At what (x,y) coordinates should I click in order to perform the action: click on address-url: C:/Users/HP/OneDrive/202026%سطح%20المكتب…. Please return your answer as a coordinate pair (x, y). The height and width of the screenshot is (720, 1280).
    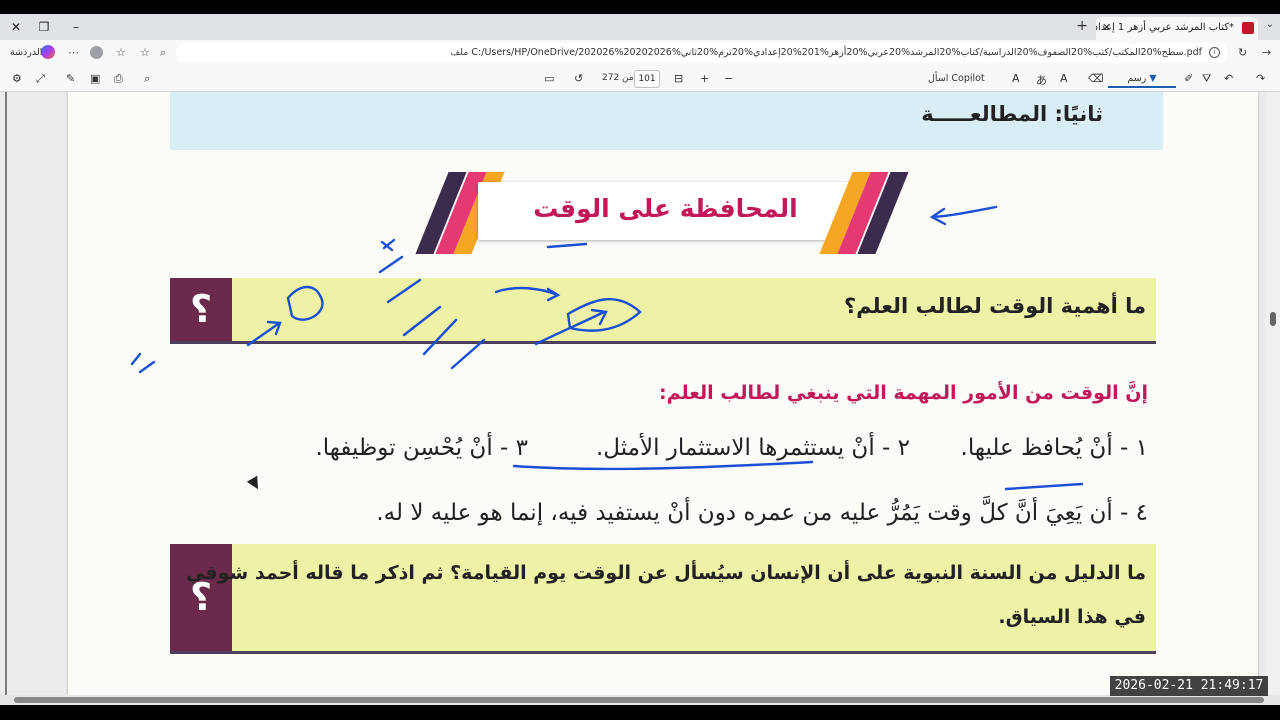
    Looking at the image, I should click on (836, 52).